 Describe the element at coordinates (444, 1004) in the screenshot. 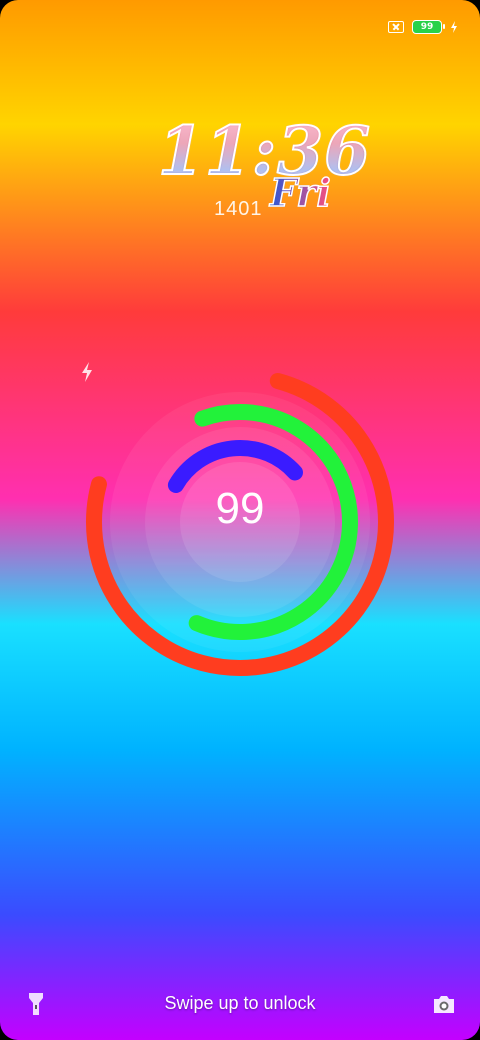

I see `camera-icon` at that location.